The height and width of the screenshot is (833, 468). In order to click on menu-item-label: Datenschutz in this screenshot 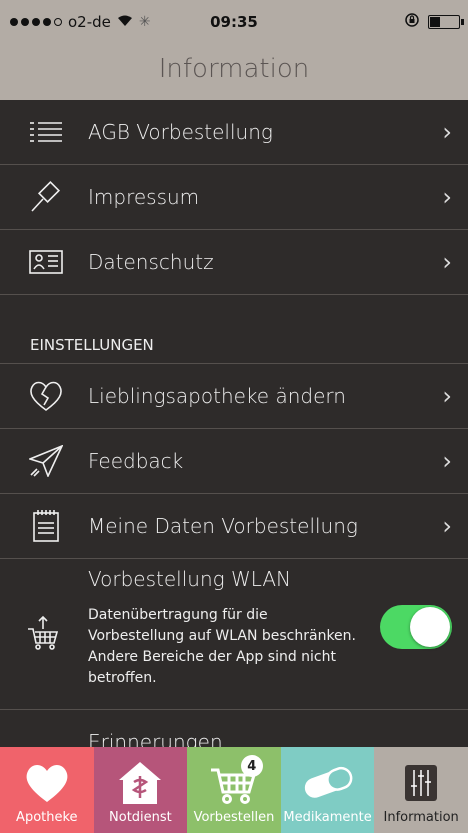, I will do `click(151, 262)`.